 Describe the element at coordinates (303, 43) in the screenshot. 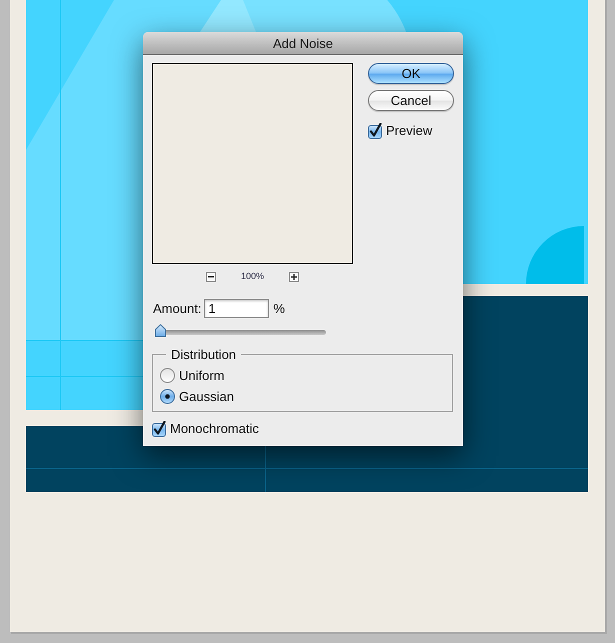

I see `dialog-title: Add Noise` at that location.